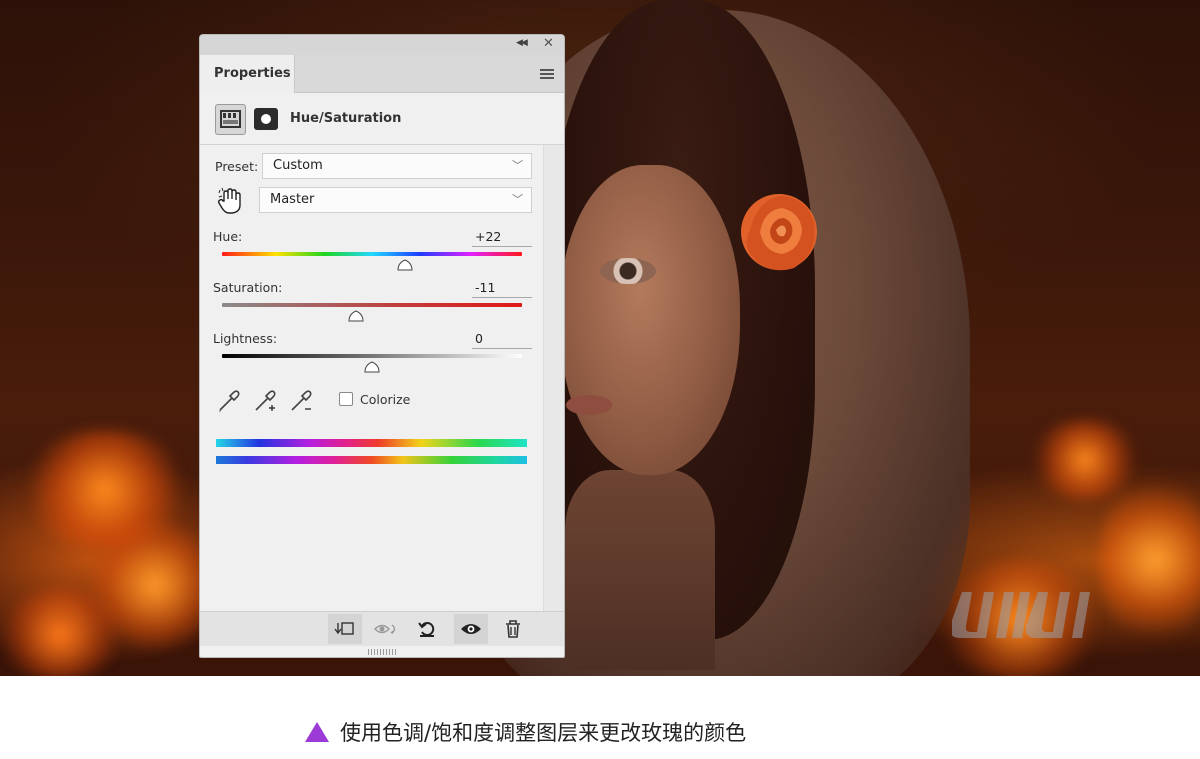 This screenshot has width=1200, height=759. What do you see at coordinates (382, 45) in the screenshot?
I see `panel-titlebar: ◀◀ ✕` at bounding box center [382, 45].